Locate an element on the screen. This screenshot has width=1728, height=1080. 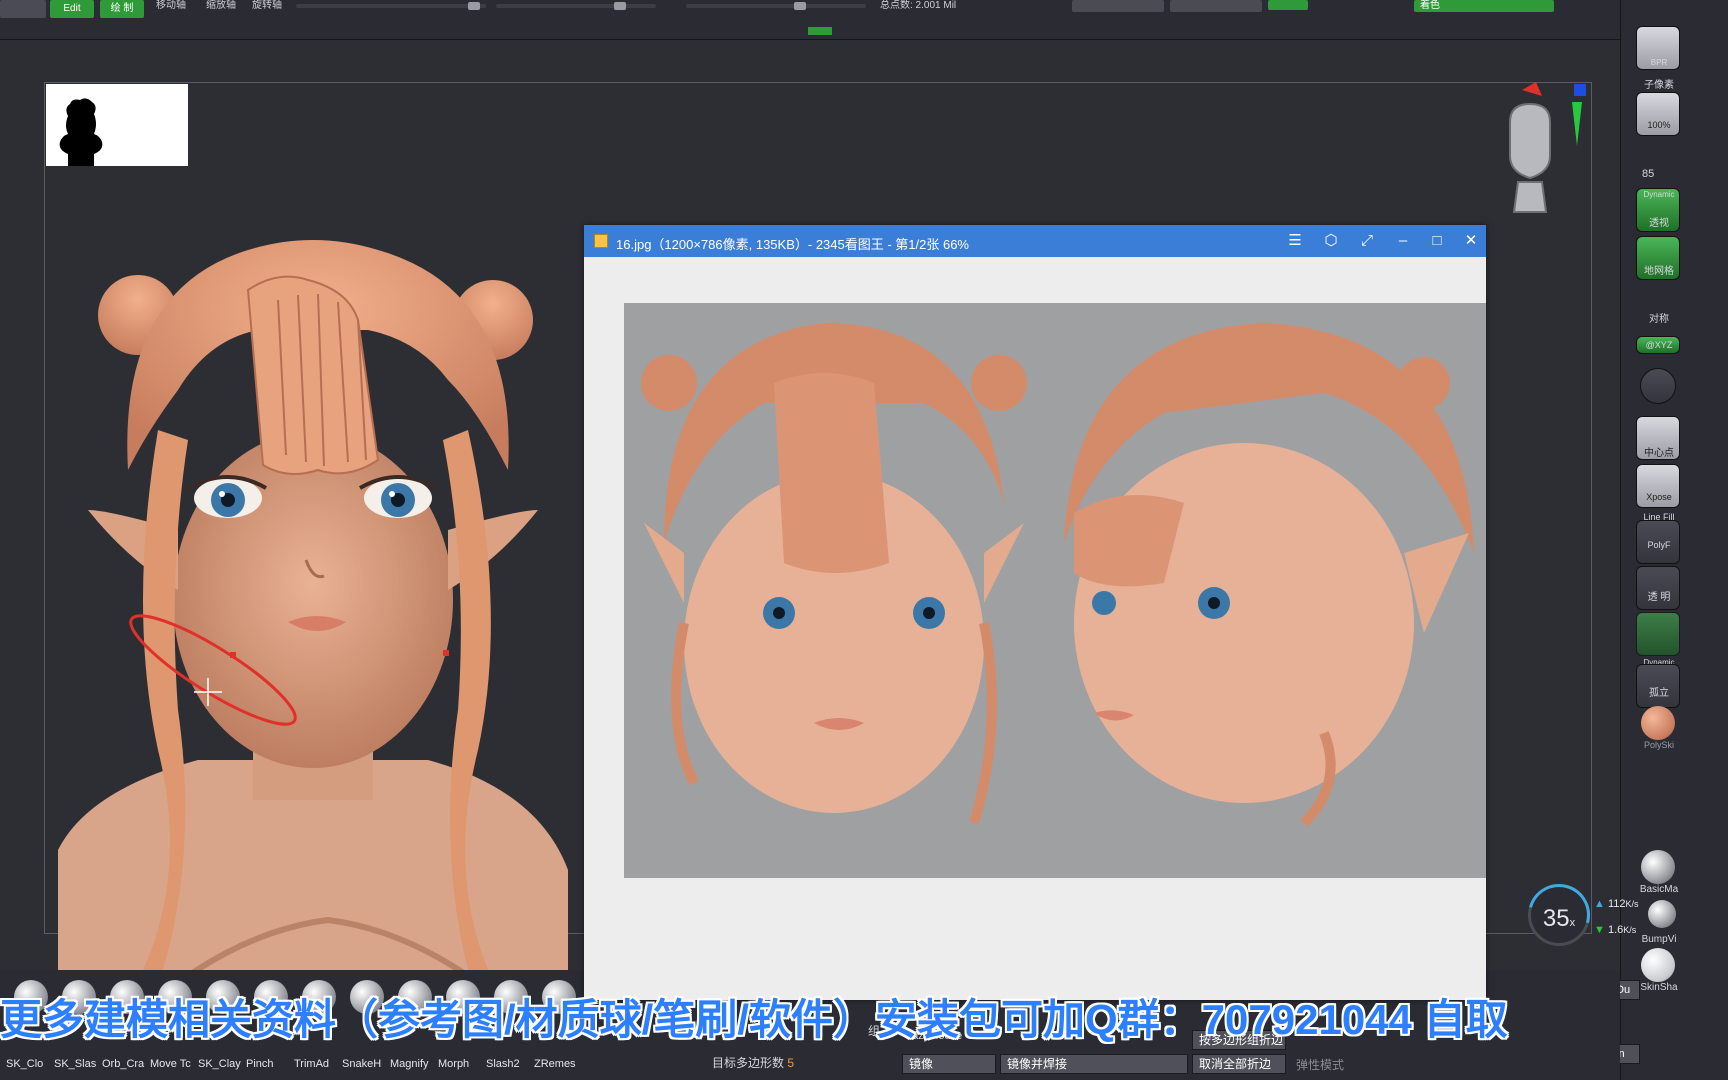
basic-material-label: BasicMa is located at coordinates (1659, 889).